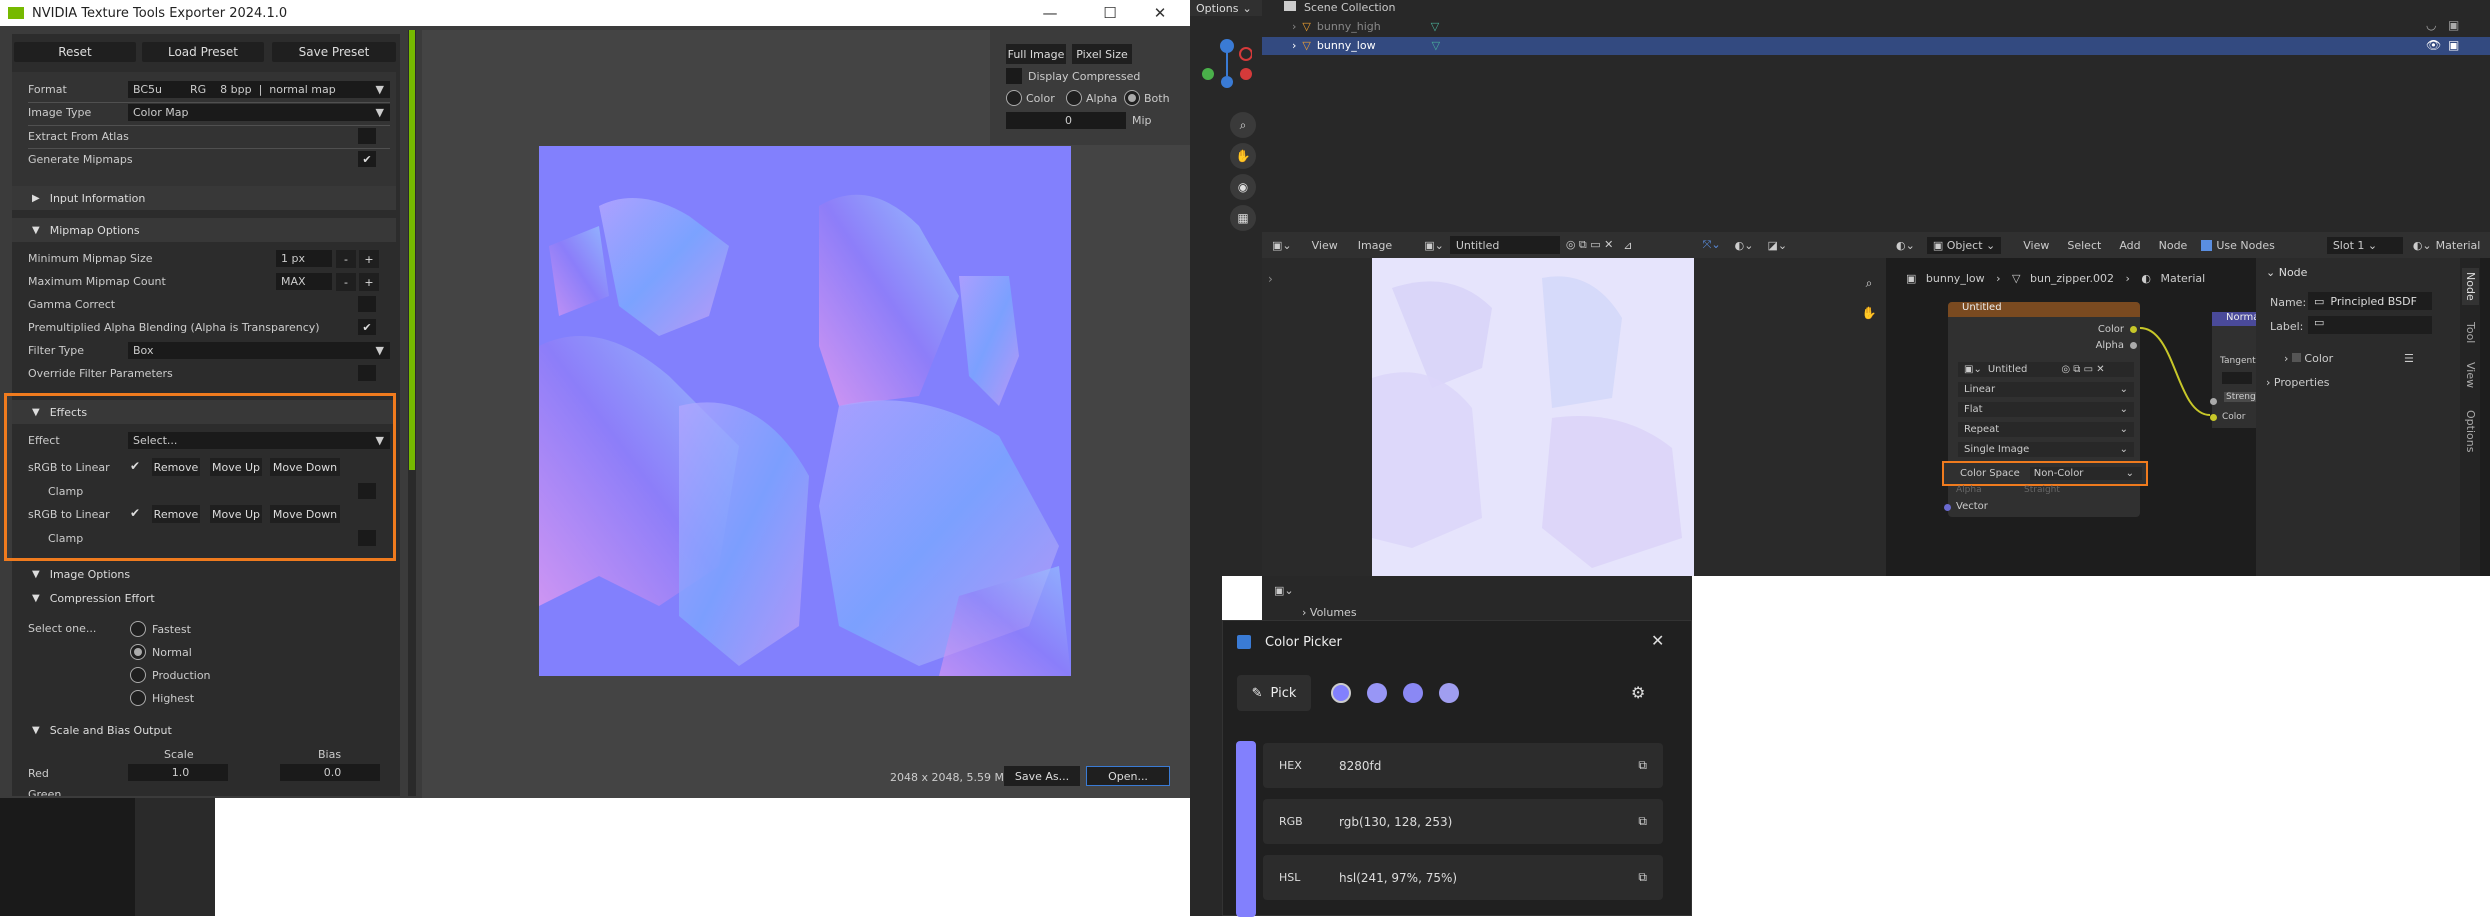 The image size is (2490, 917). I want to click on camera-icon: ◉, so click(1243, 187).